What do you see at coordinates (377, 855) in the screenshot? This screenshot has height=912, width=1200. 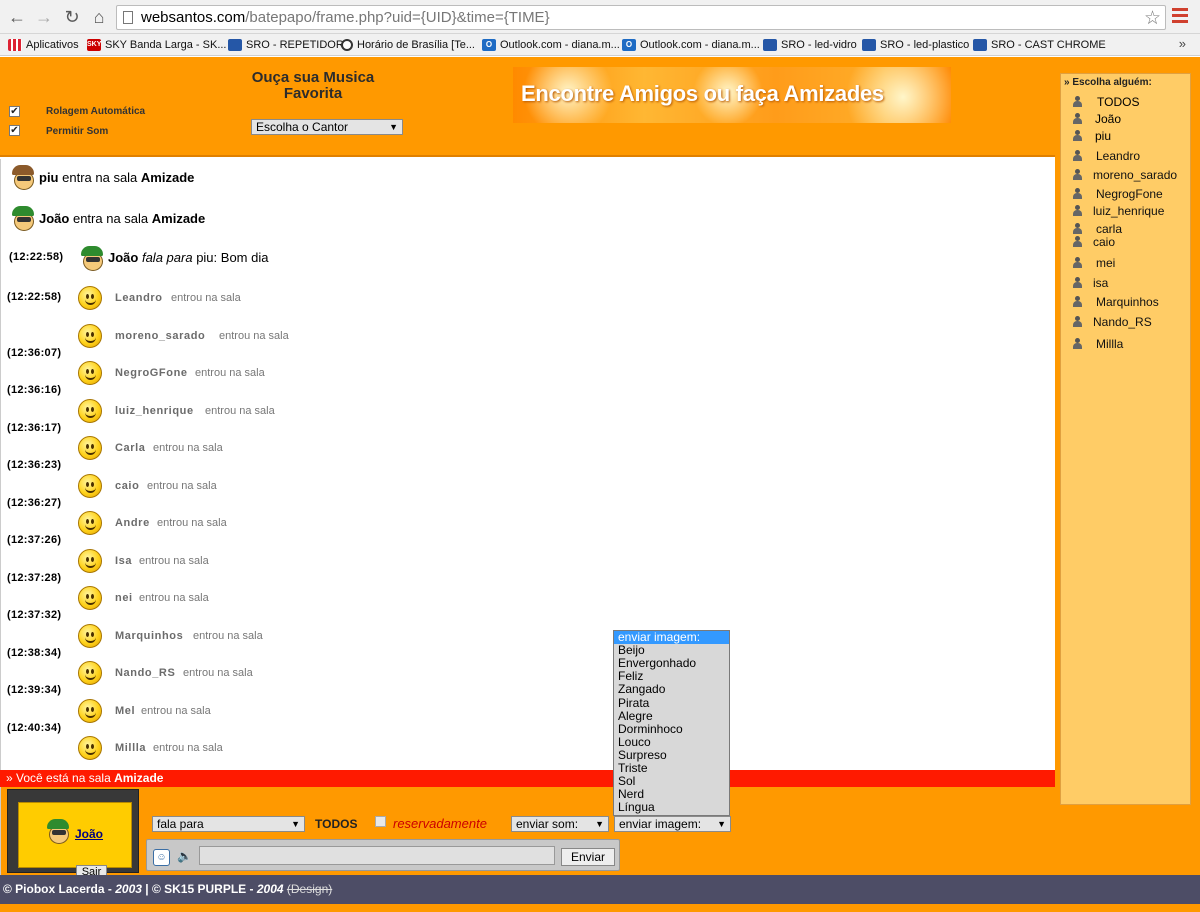 I see `message-input` at bounding box center [377, 855].